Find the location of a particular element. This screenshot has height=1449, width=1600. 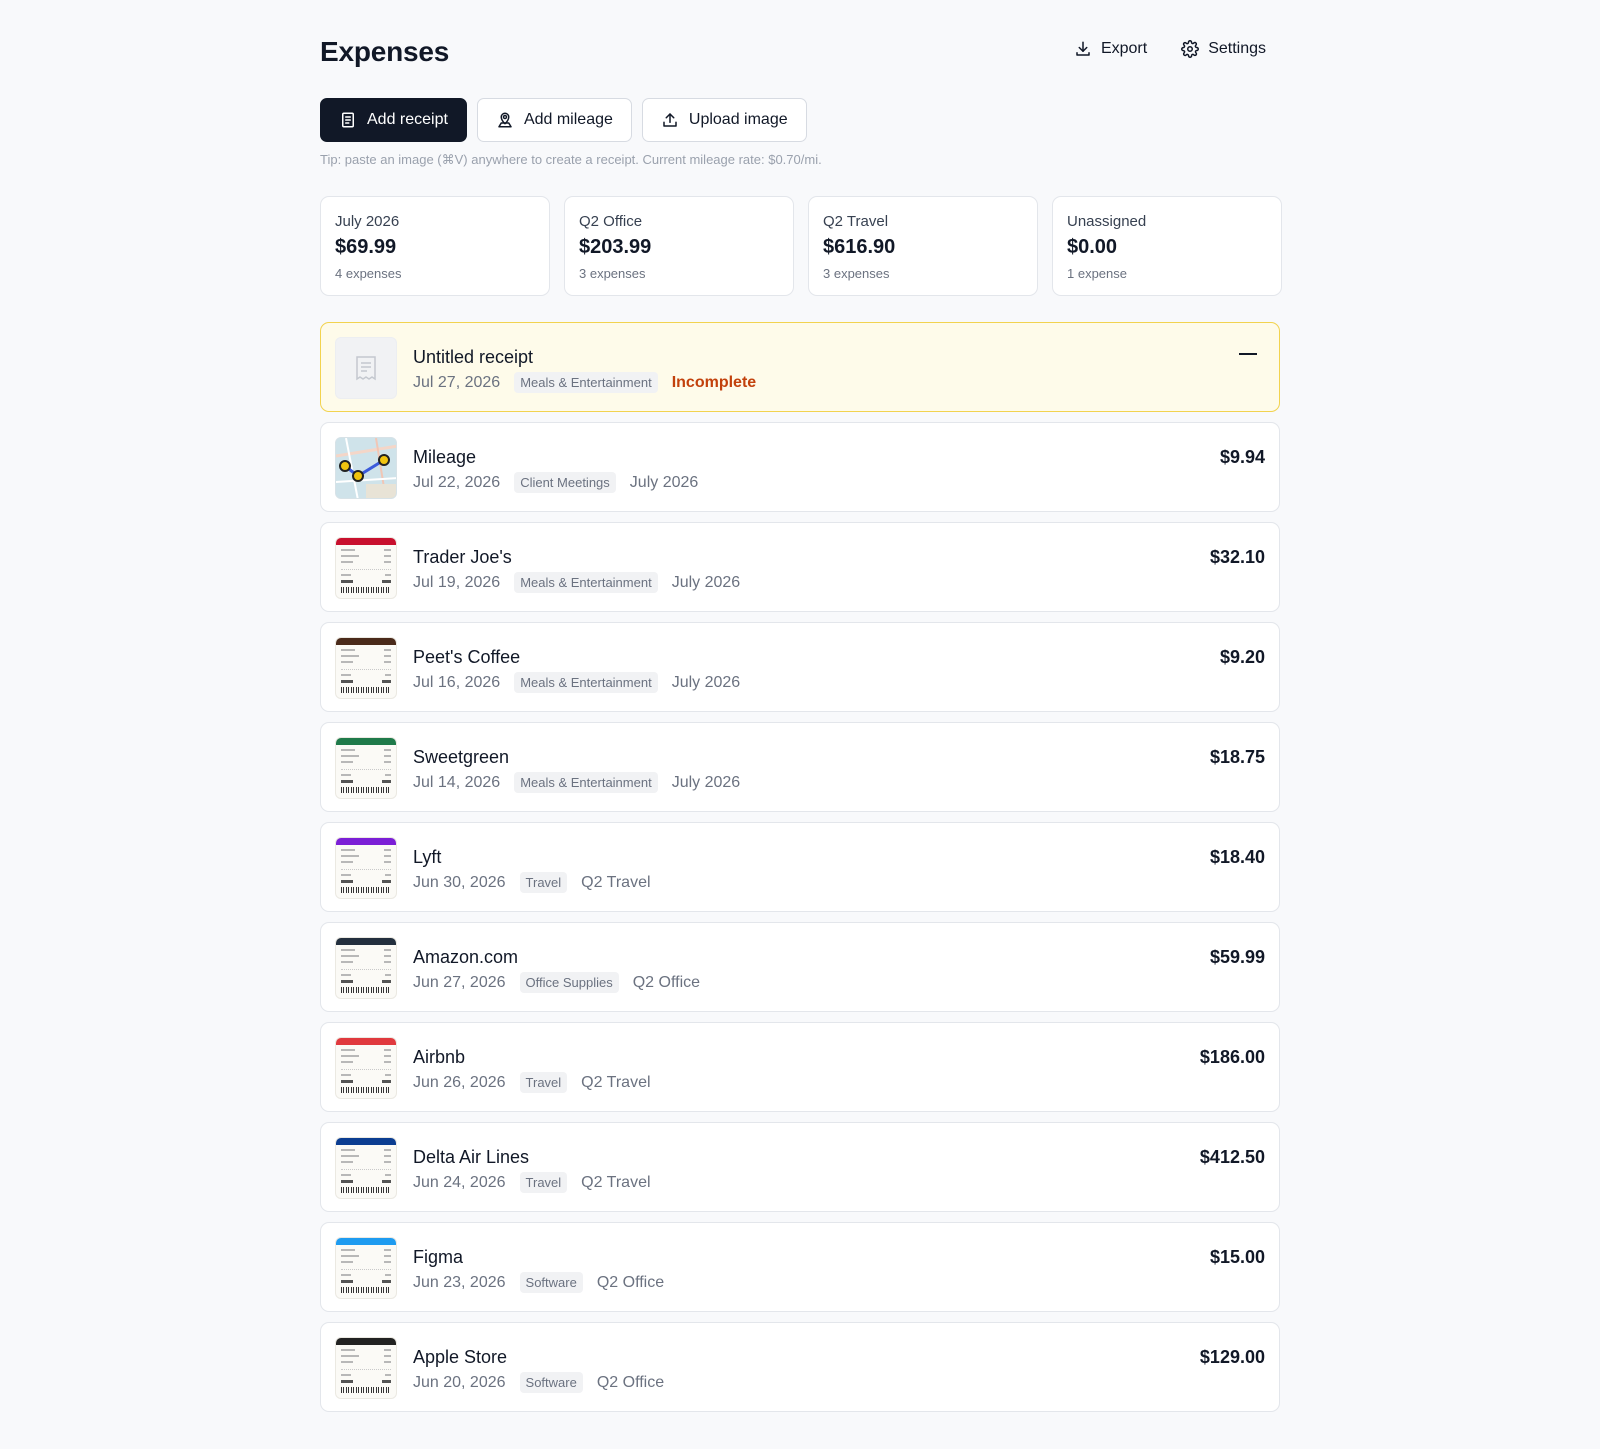

expense-row: Figma Jun 23, 2026 Software Q2 Office $15.00 is located at coordinates (800, 1267).